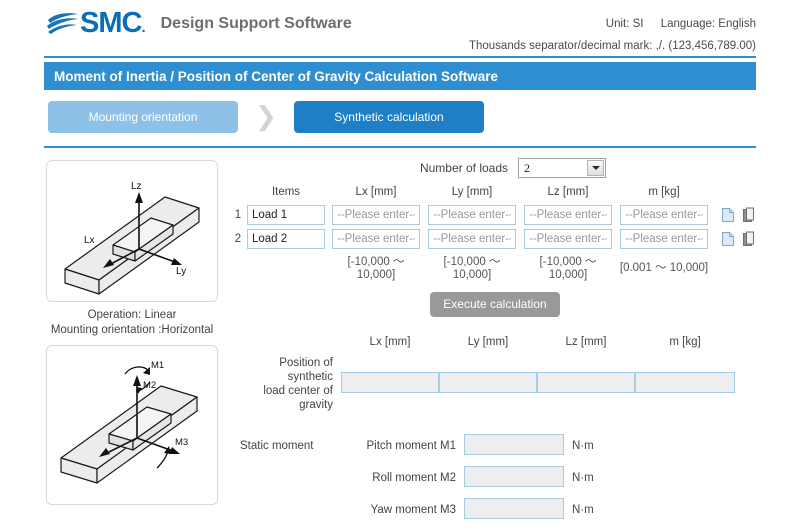 The image size is (800, 532). Describe the element at coordinates (562, 168) in the screenshot. I see `number-of-loads-select: 2` at that location.